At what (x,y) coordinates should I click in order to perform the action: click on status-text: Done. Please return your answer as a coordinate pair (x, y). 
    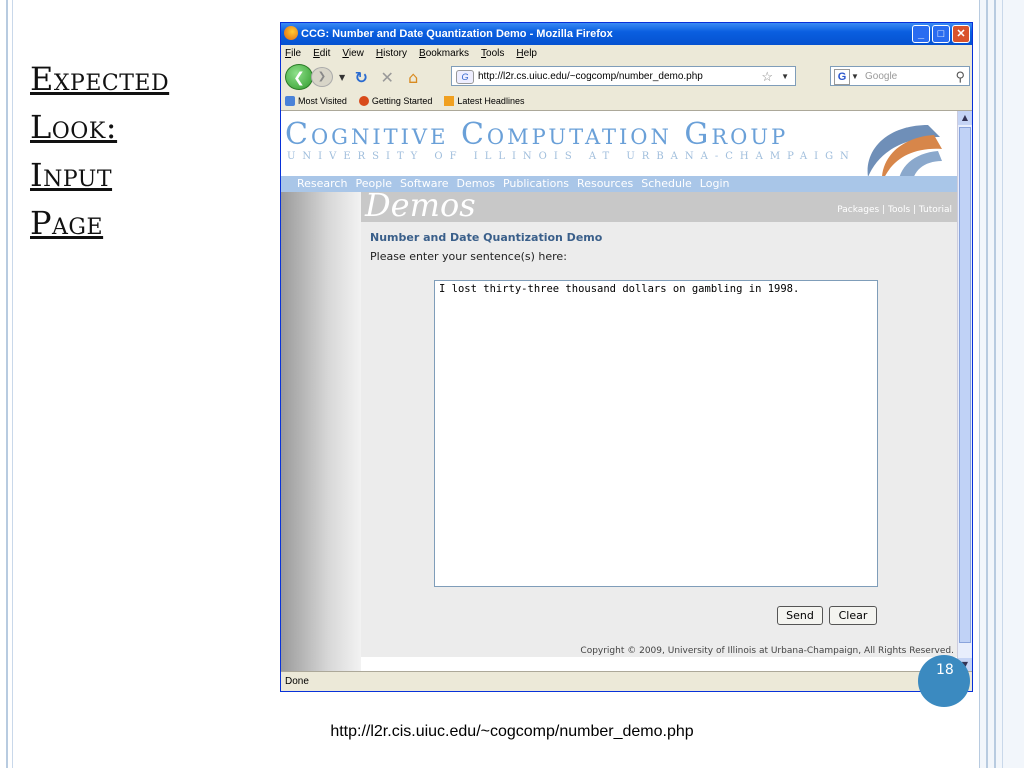
    Looking at the image, I should click on (297, 681).